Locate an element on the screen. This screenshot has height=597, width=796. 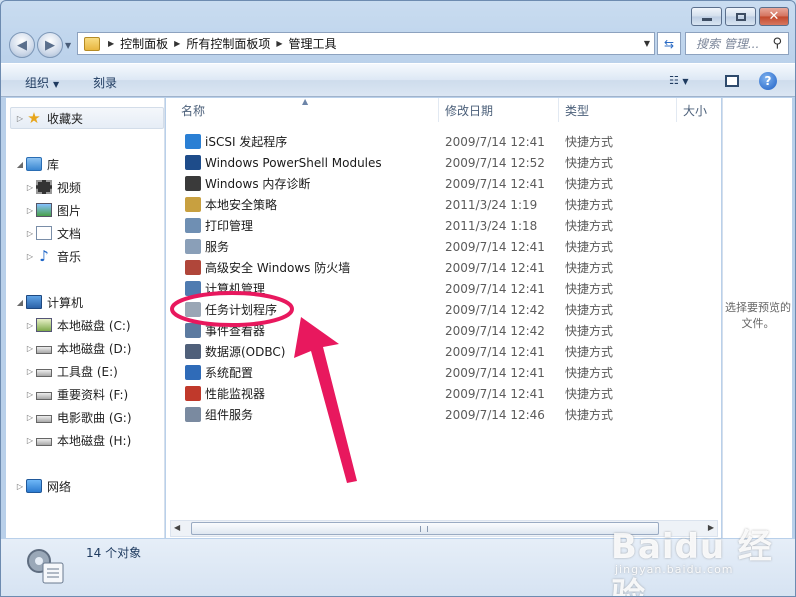
command-bar: 组织 ▼ 刻录 ☷ ▼ ? is located at coordinates (398, 80).